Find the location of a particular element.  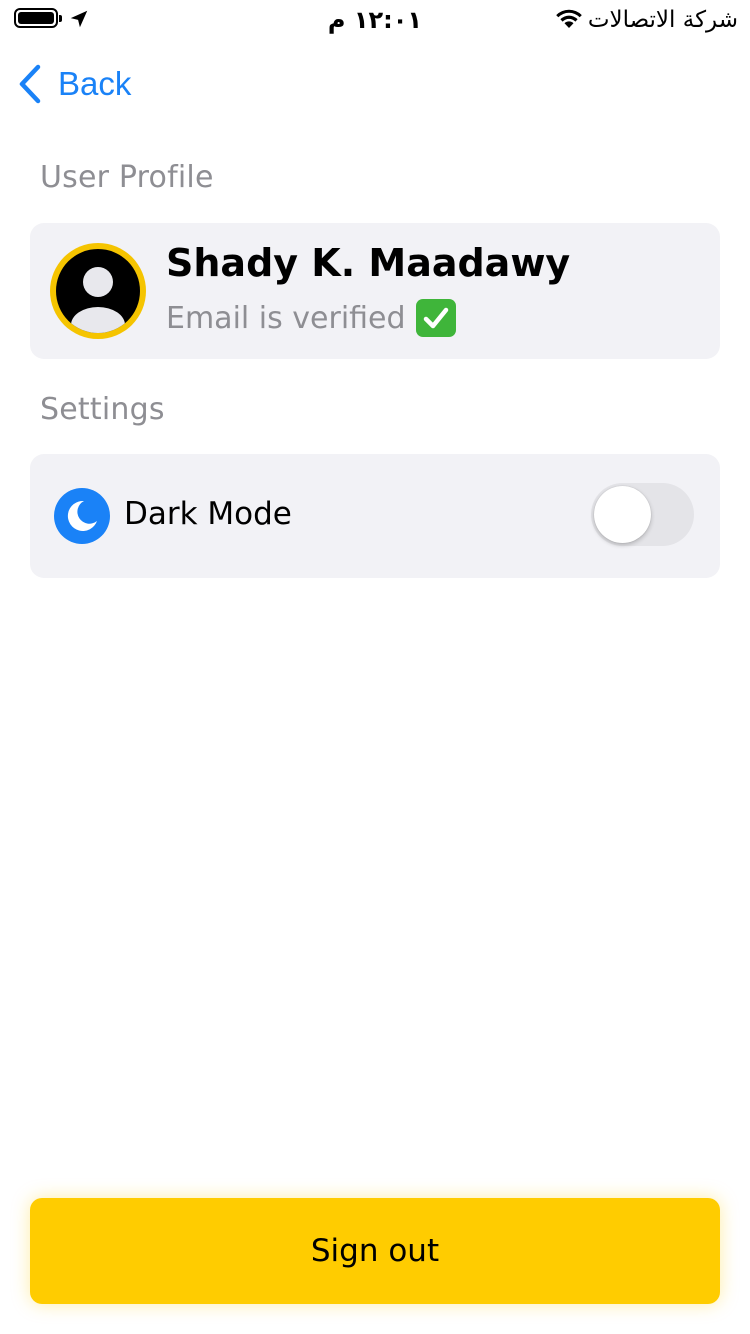

dark-mode-toggle is located at coordinates (642, 514).